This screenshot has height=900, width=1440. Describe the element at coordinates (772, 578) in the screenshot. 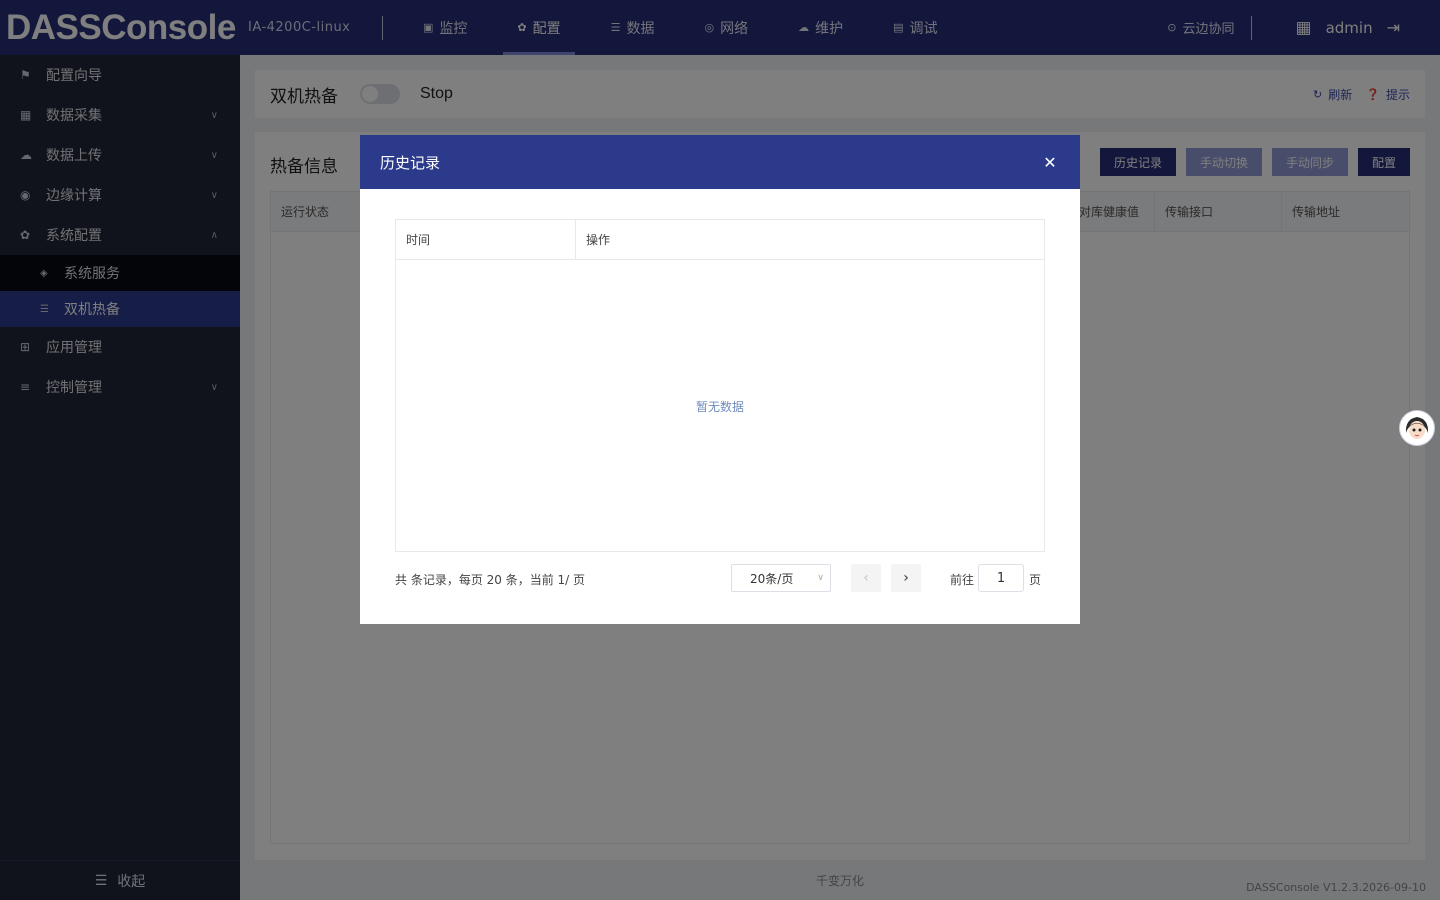

I see `page-size-value: 20条/页` at that location.